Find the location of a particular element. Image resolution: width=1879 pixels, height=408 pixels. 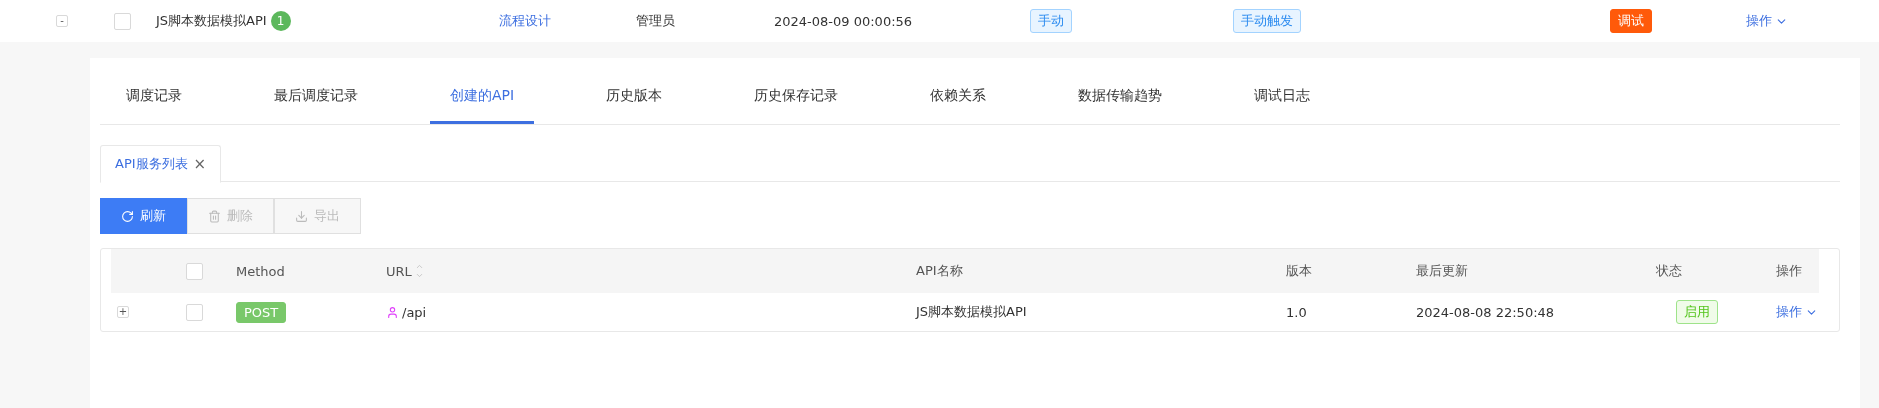

status-tag: 启用 is located at coordinates (1697, 312).